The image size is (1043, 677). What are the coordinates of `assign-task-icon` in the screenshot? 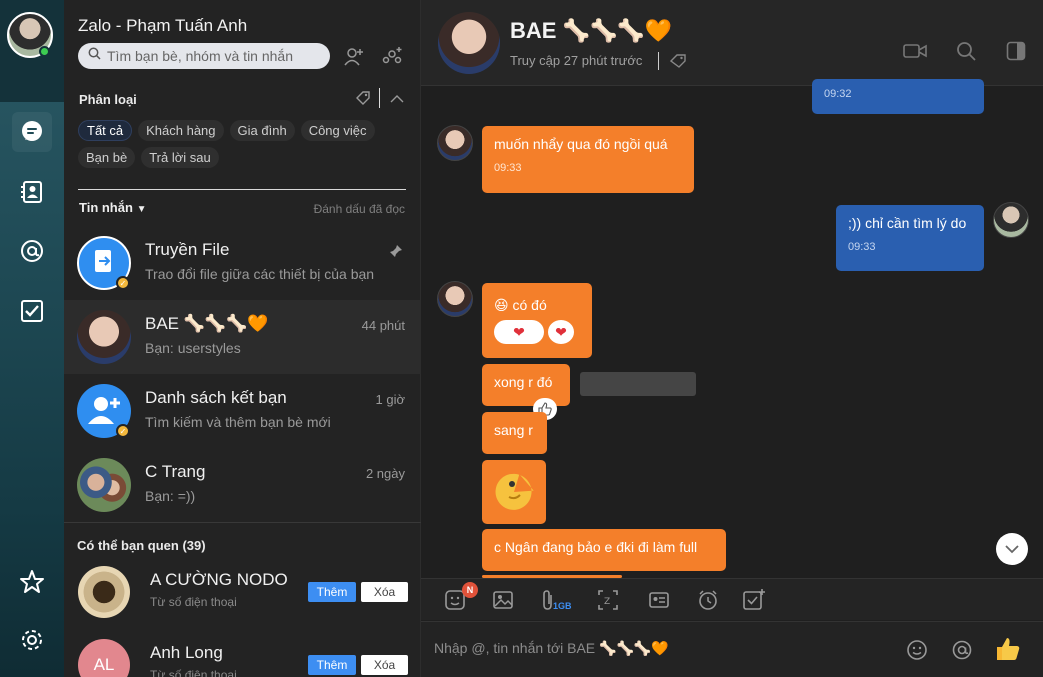 It's located at (754, 600).